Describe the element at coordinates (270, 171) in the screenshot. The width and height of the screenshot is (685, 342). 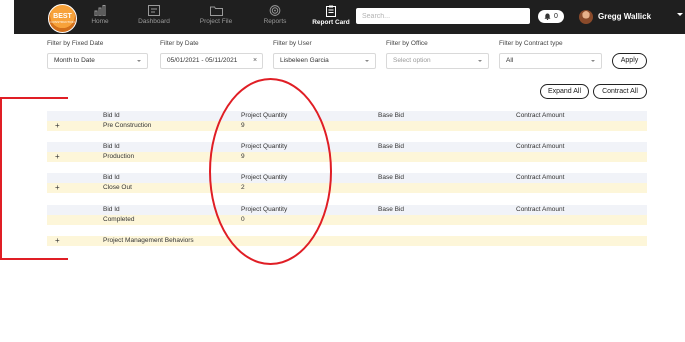
I see `annotation-ellipse` at that location.